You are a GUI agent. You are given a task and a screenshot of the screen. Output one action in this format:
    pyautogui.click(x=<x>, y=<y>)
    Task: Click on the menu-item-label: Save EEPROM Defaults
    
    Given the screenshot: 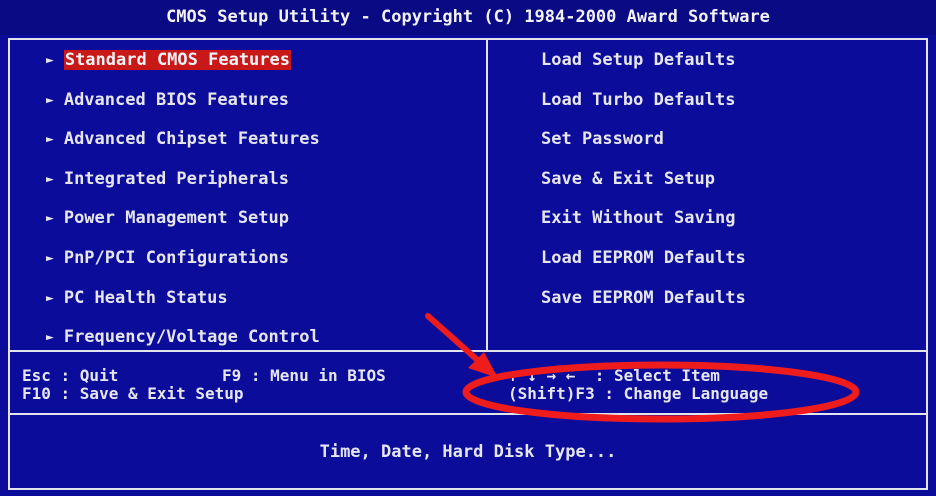 What is the action you would take?
    pyautogui.click(x=643, y=297)
    